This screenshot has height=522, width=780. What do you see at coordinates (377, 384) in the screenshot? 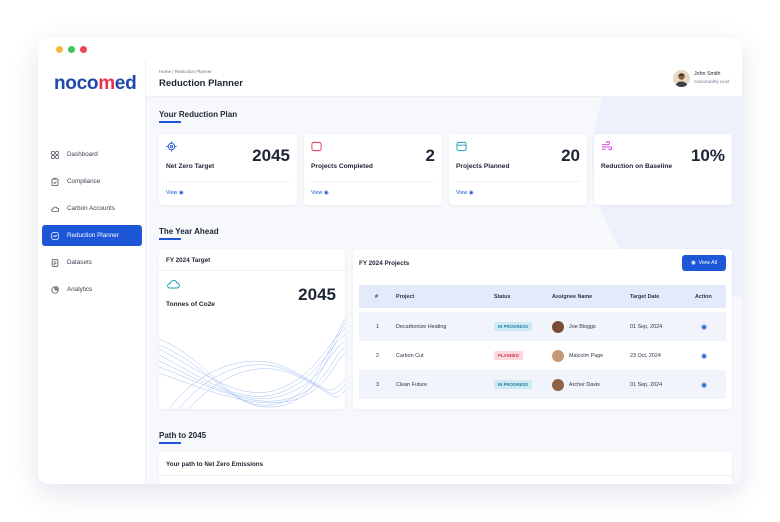
I see `row-number: 3` at bounding box center [377, 384].